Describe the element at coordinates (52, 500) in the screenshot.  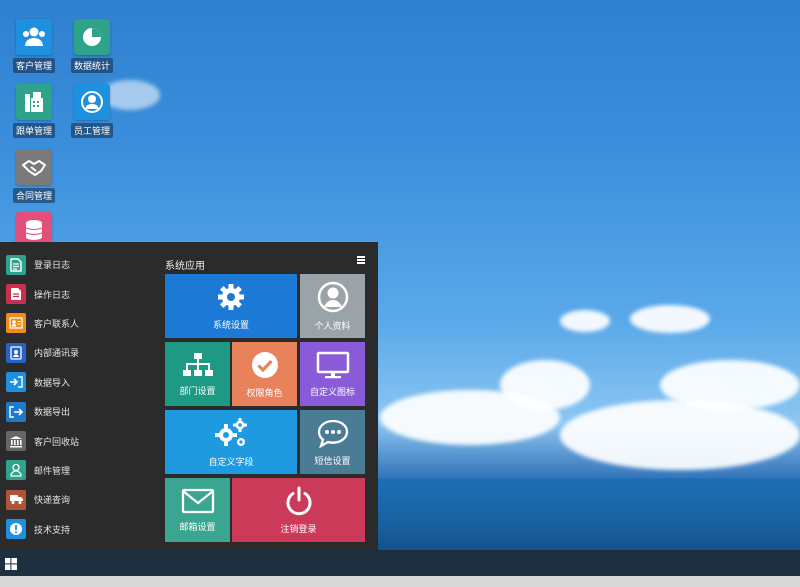
I see `menu-item-label: 快递查询` at that location.